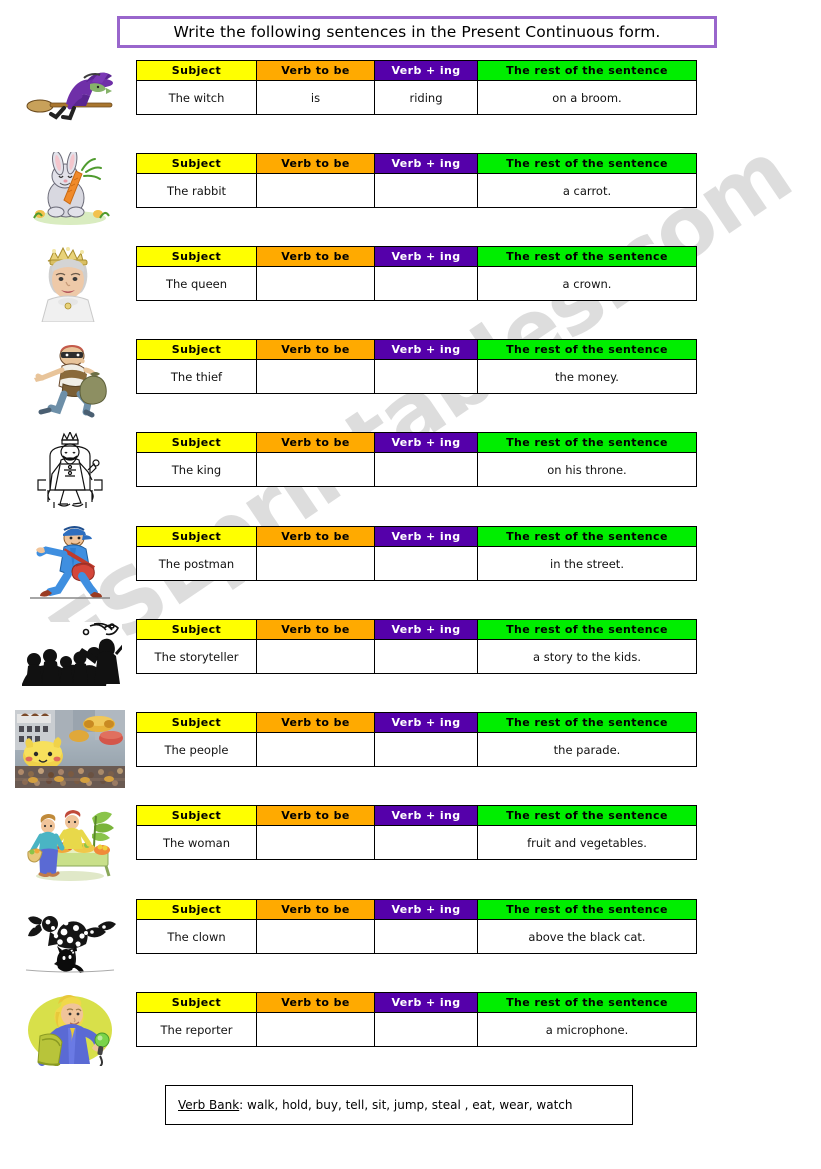  What do you see at coordinates (196, 936) in the screenshot?
I see `answer-cell-subject: The clown` at bounding box center [196, 936].